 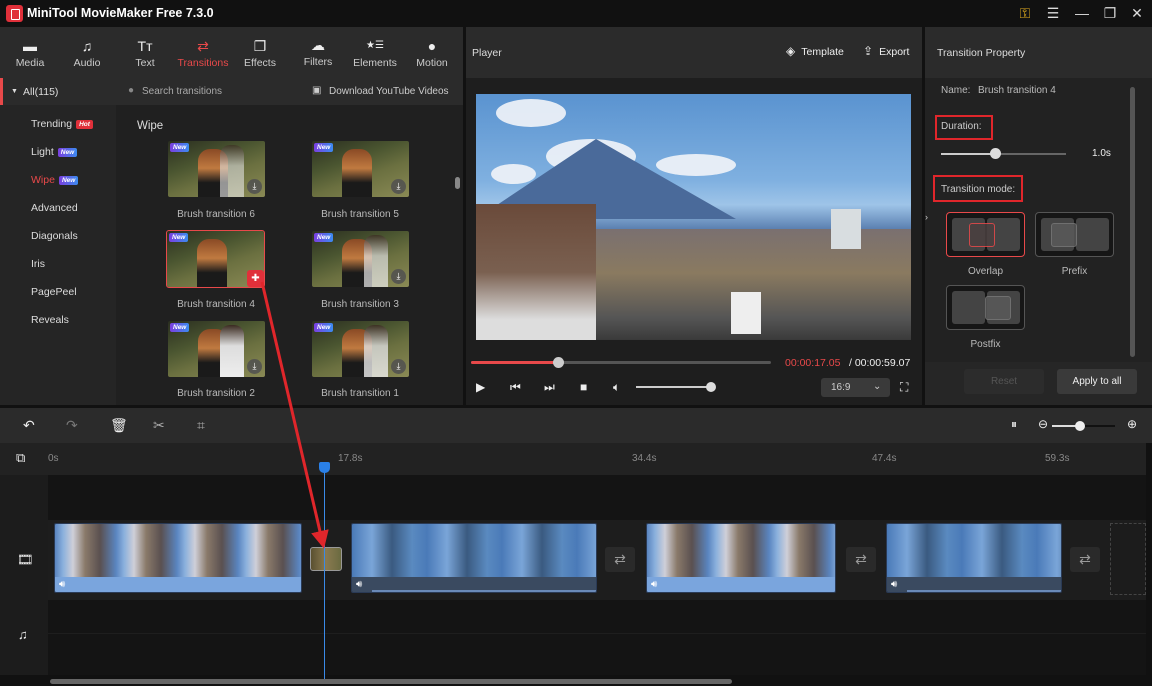 What do you see at coordinates (676, 387) in the screenshot?
I see `volume-slider` at bounding box center [676, 387].